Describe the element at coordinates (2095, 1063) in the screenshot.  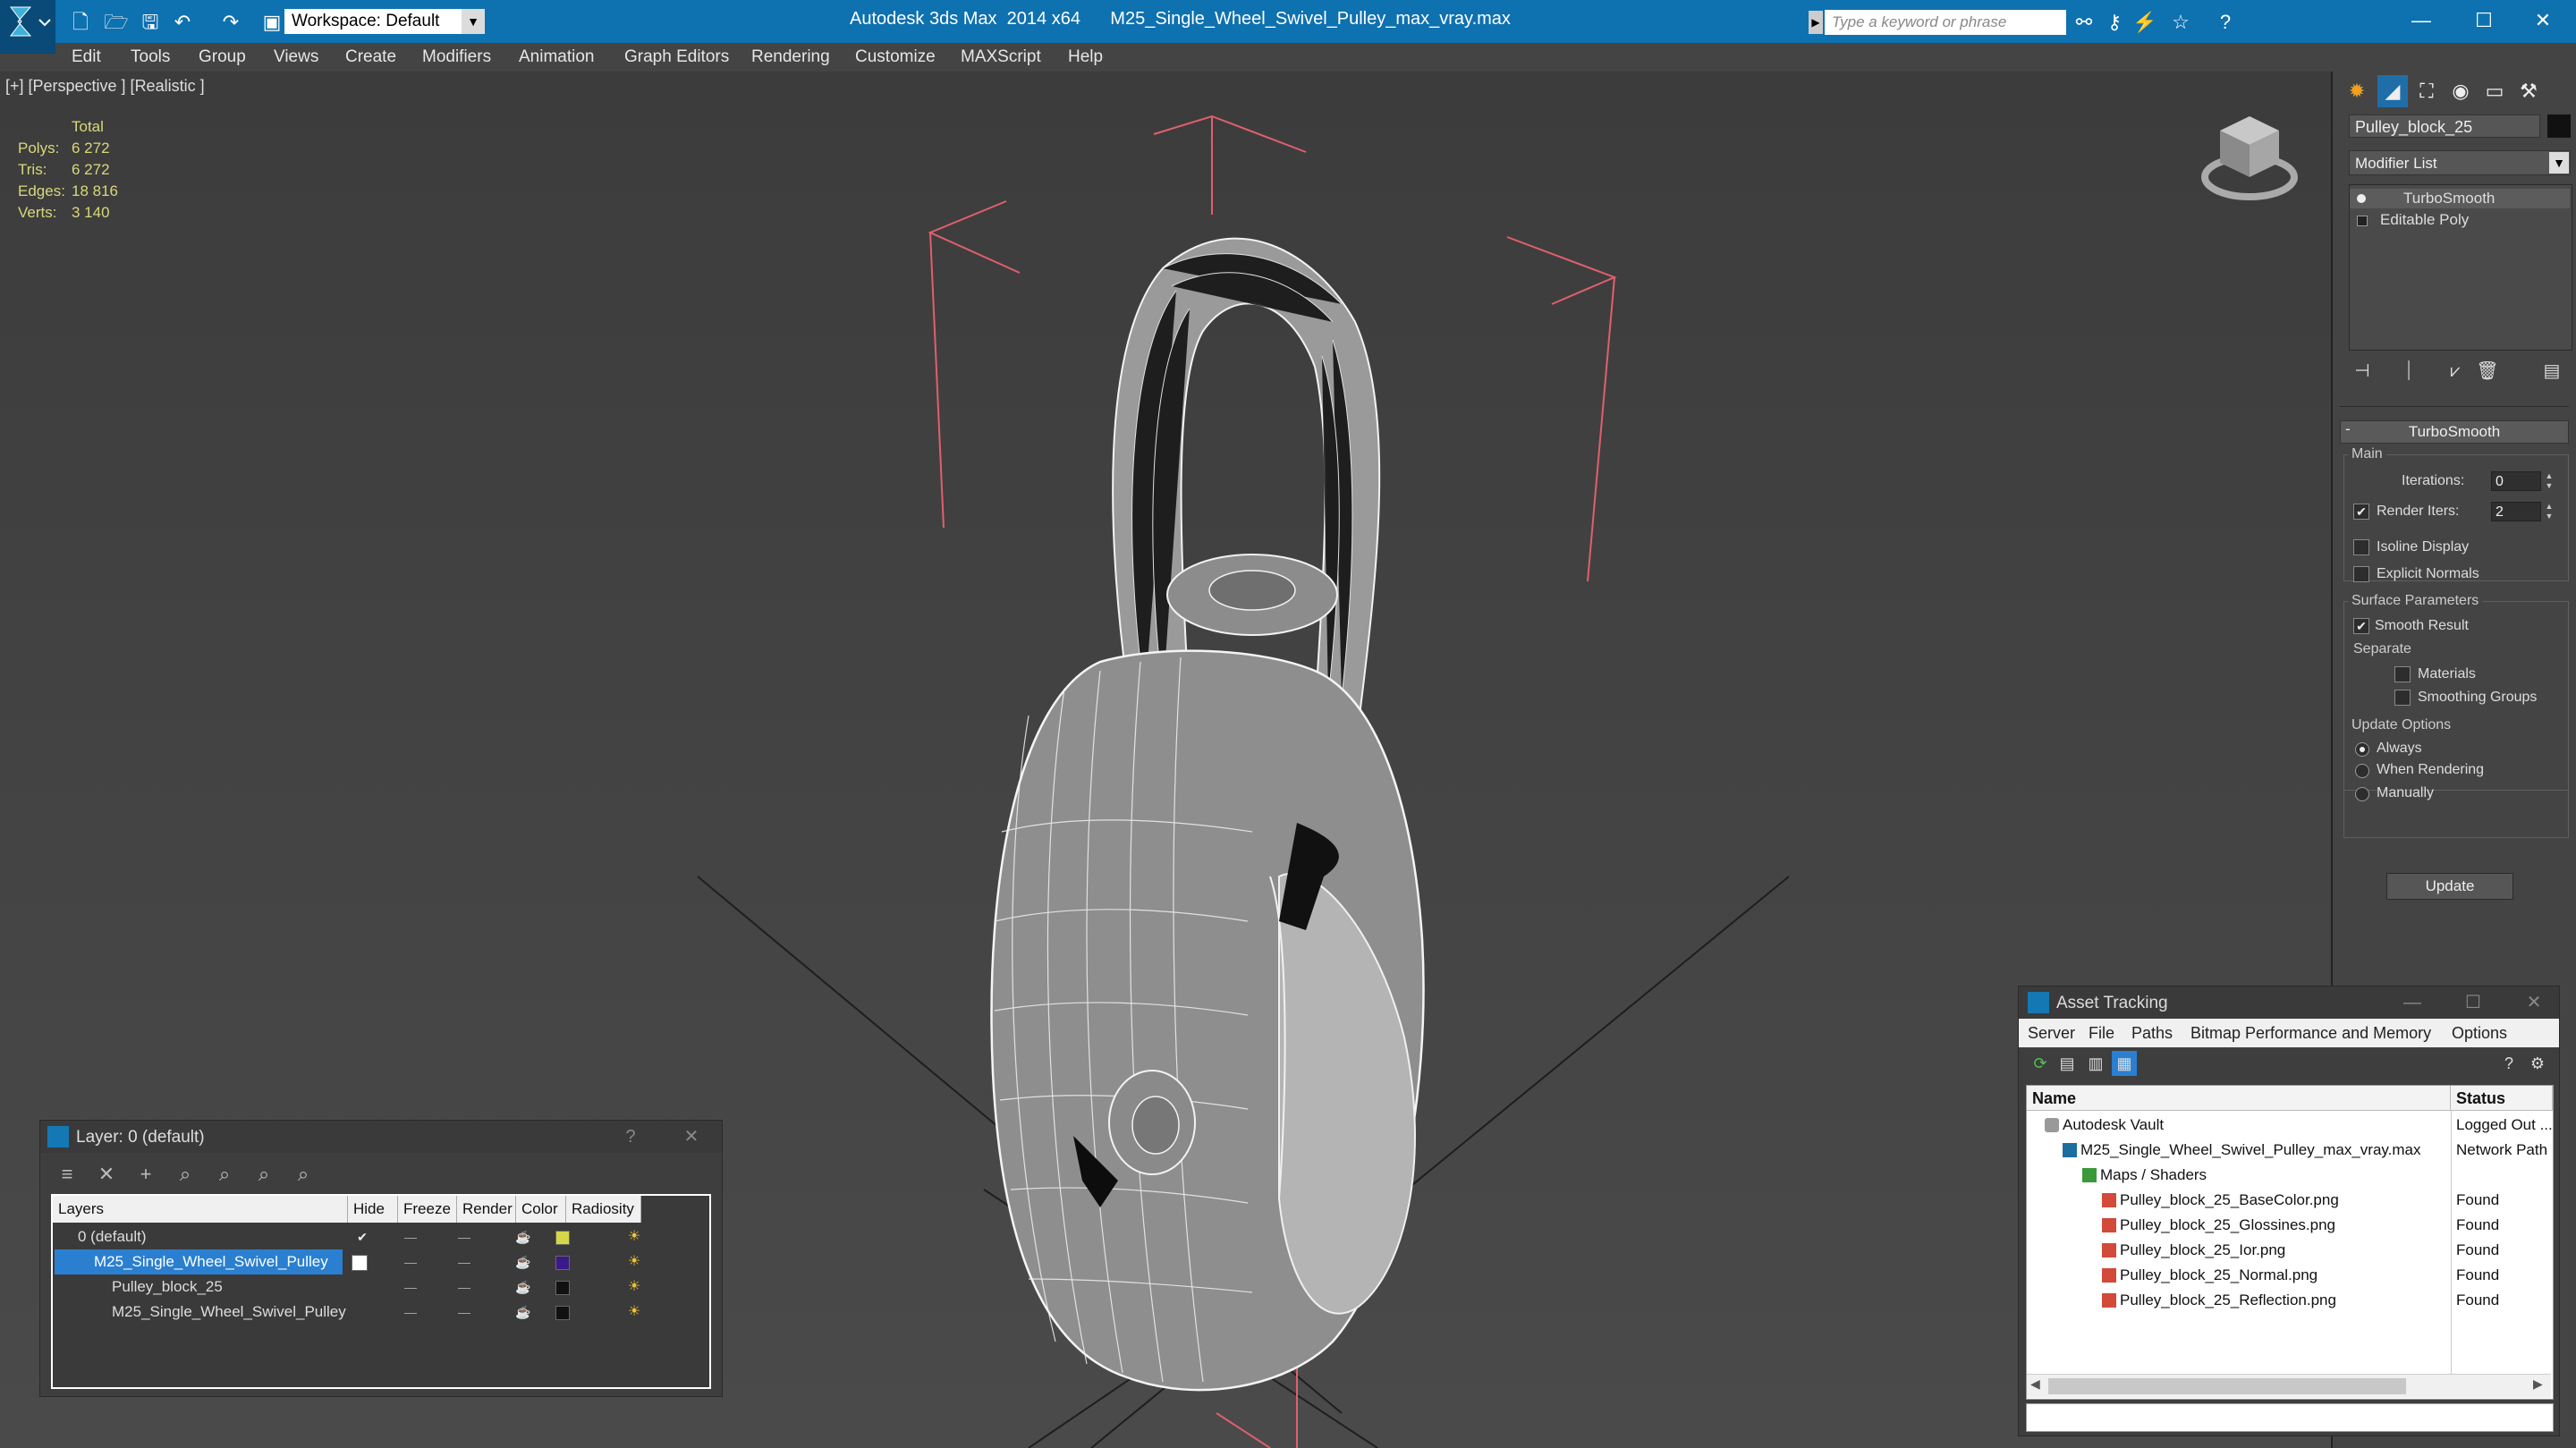
I see `detail-view-icon: ▥` at that location.